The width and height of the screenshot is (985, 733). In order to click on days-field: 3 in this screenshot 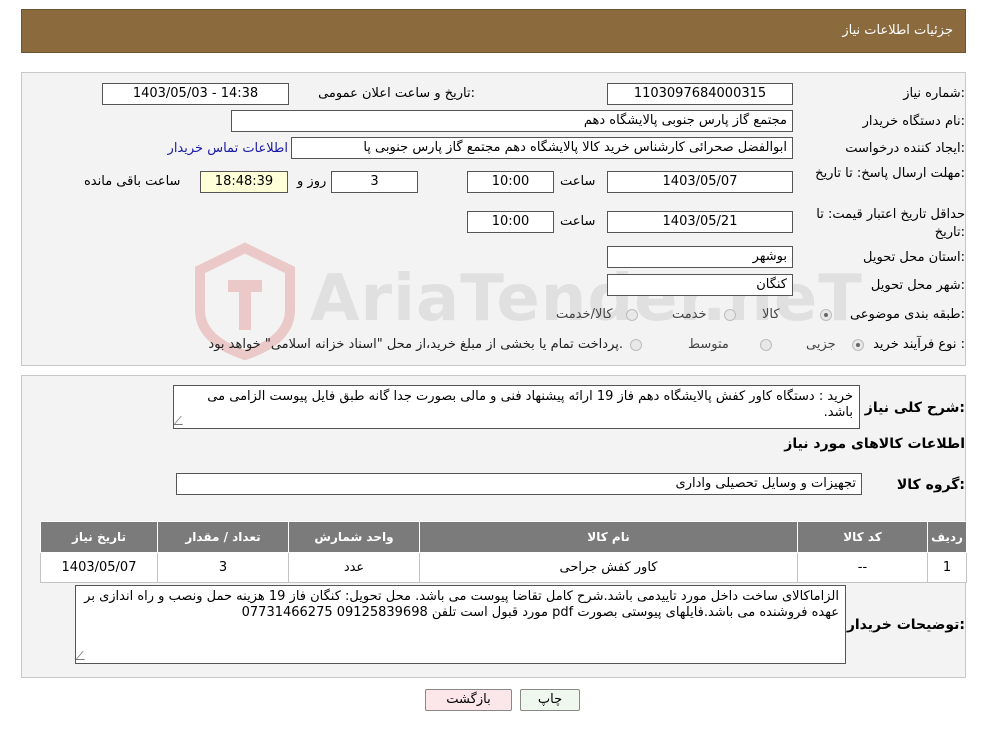, I will do `click(374, 182)`.